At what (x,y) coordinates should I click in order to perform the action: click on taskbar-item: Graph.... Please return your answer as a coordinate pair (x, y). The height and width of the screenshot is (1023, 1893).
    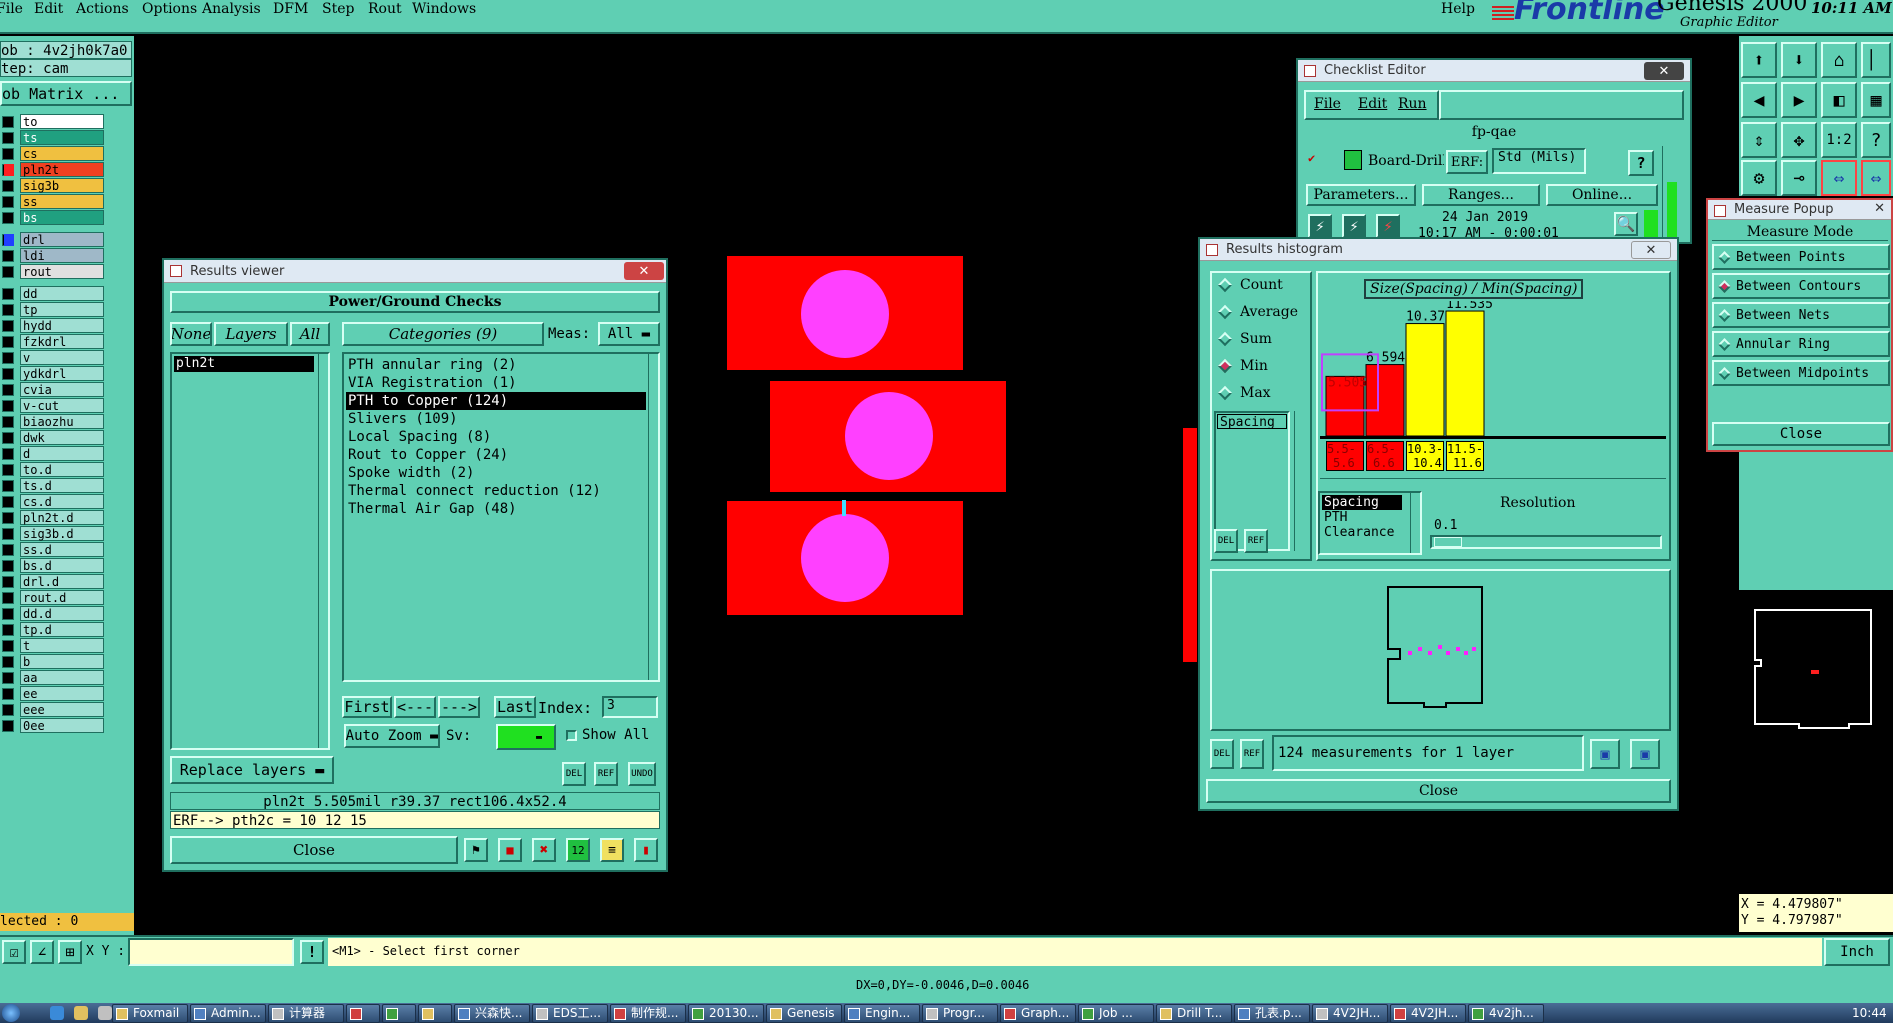
    Looking at the image, I should click on (1038, 1013).